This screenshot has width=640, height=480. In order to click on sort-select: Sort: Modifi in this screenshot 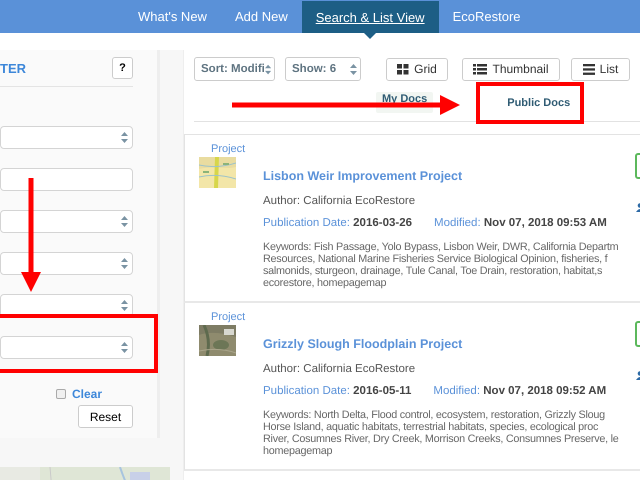, I will do `click(234, 69)`.